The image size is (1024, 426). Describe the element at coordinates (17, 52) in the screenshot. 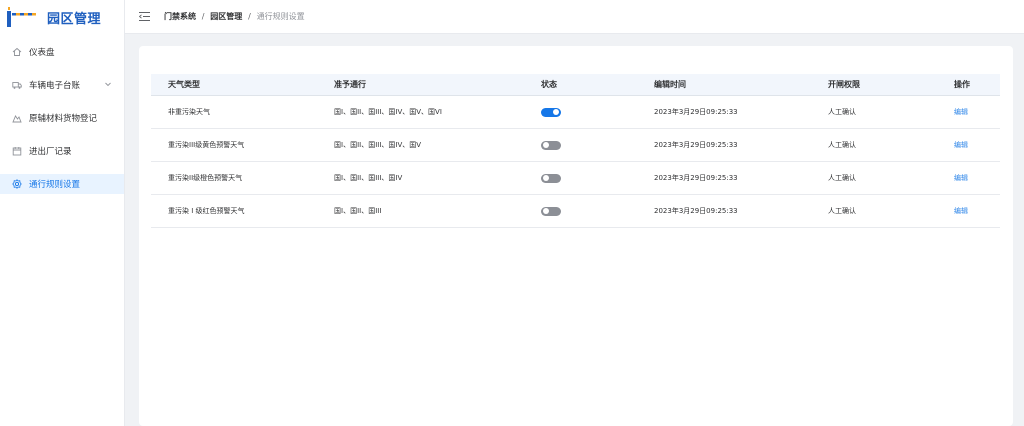

I see `home-icon` at that location.